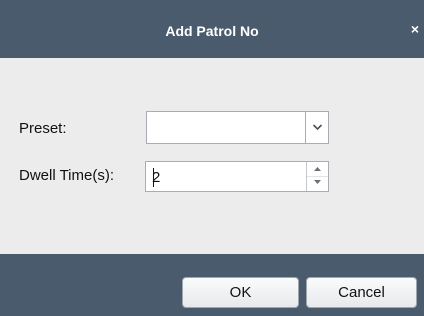 The height and width of the screenshot is (316, 424). What do you see at coordinates (317, 183) in the screenshot?
I see `spin-down-icon` at bounding box center [317, 183].